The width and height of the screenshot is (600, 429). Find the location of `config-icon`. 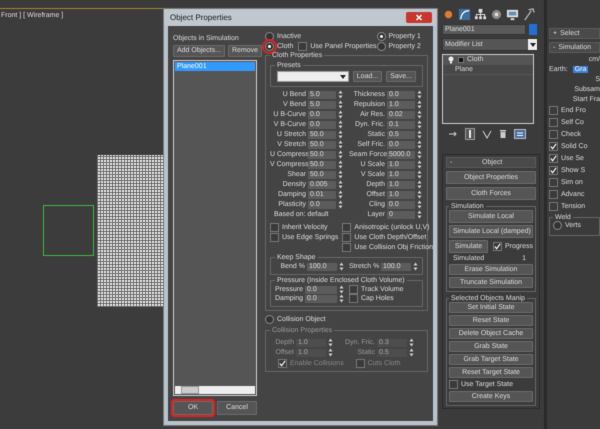

config-icon is located at coordinates (520, 134).